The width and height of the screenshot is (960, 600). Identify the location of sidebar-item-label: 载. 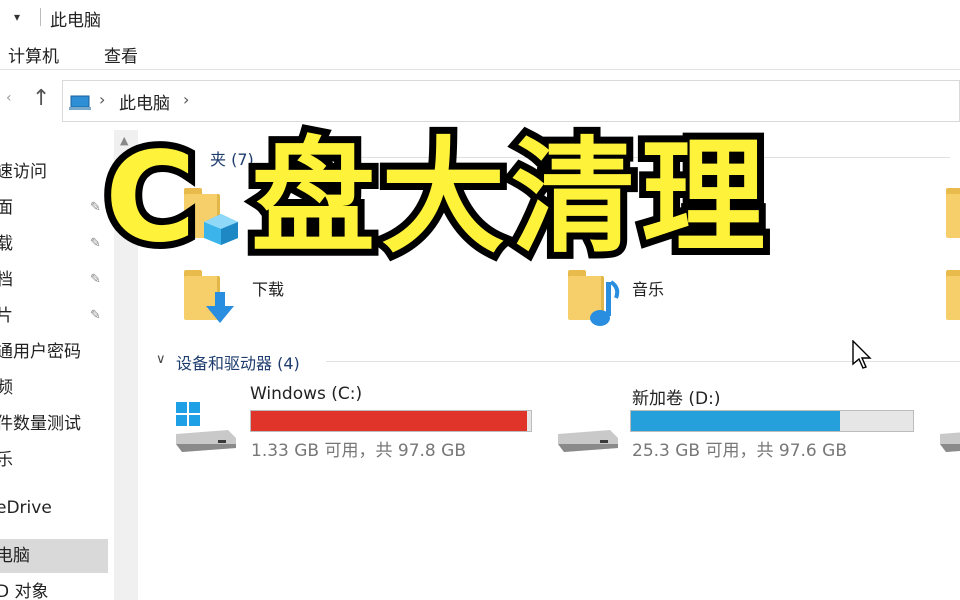
(6, 244).